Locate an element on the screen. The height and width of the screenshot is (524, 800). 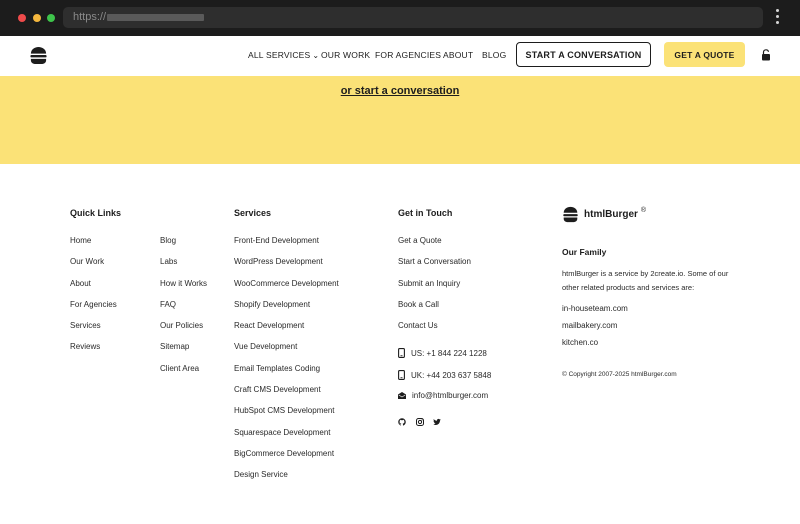
envelope-icon is located at coordinates (402, 395).